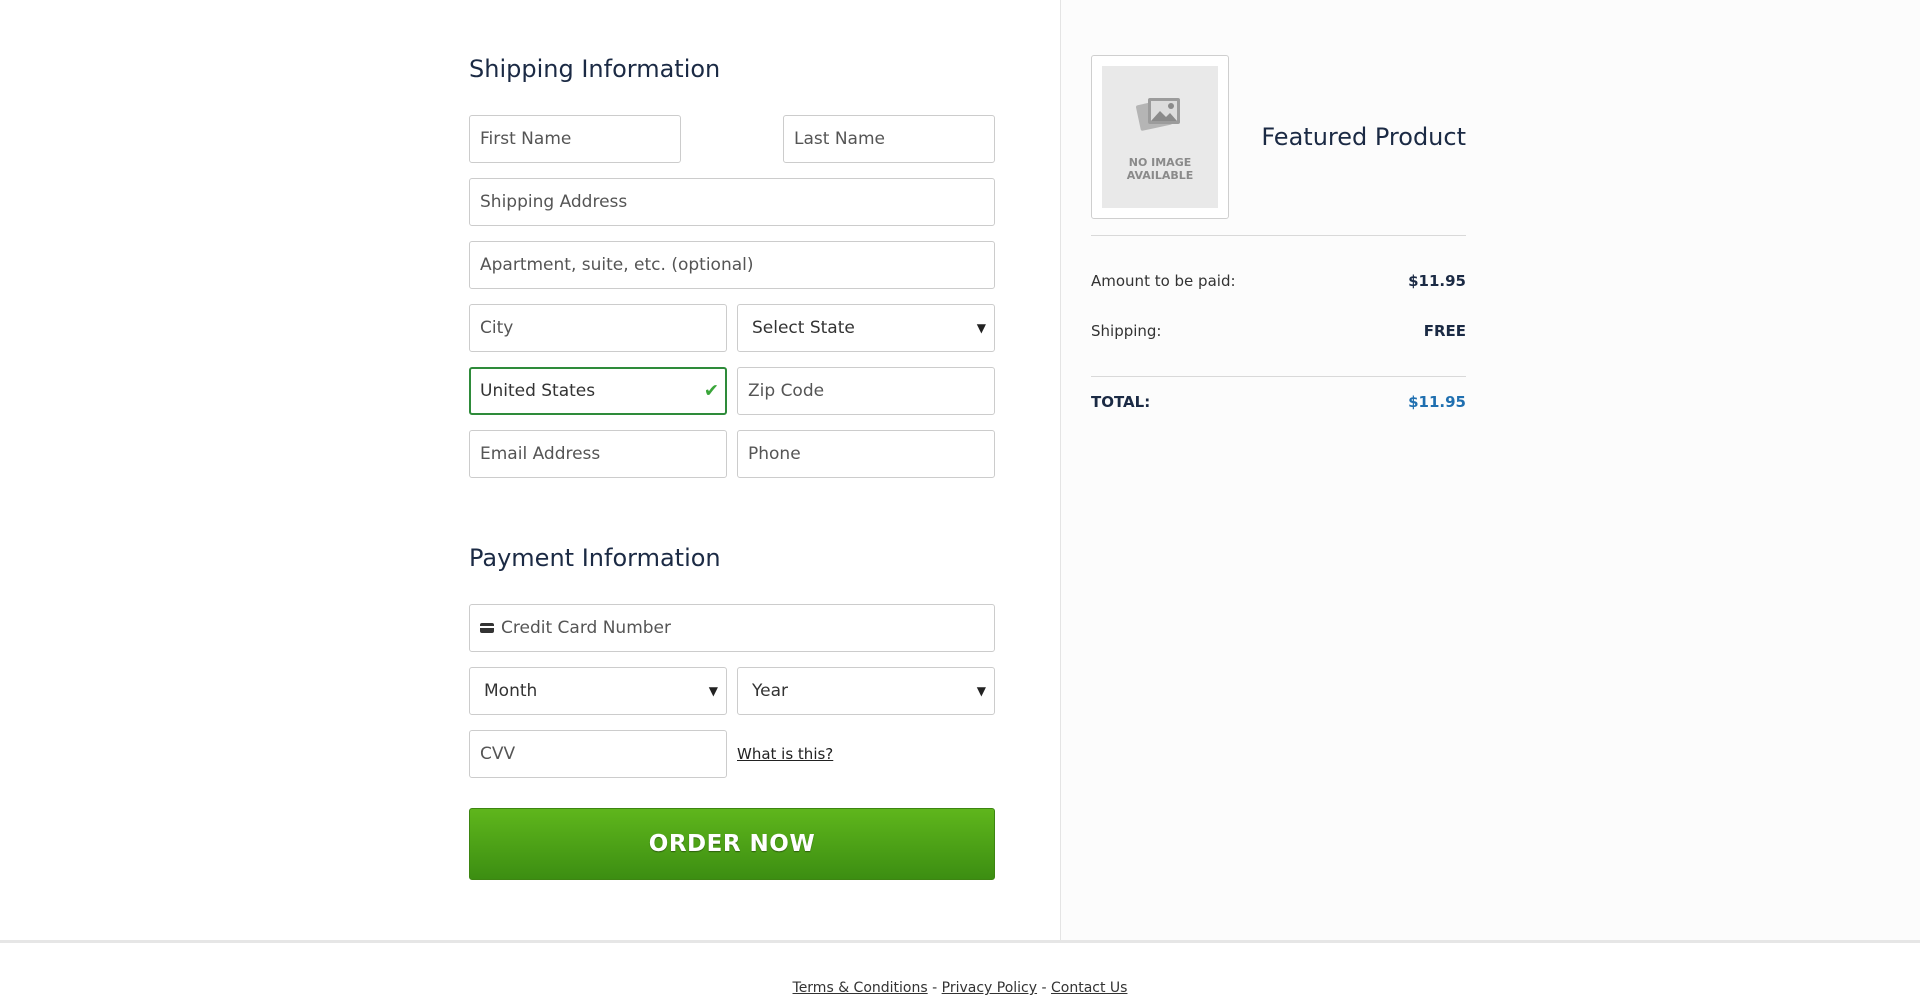 The image size is (1920, 996). What do you see at coordinates (1163, 281) in the screenshot?
I see `amount-label: Amount to be paid:` at bounding box center [1163, 281].